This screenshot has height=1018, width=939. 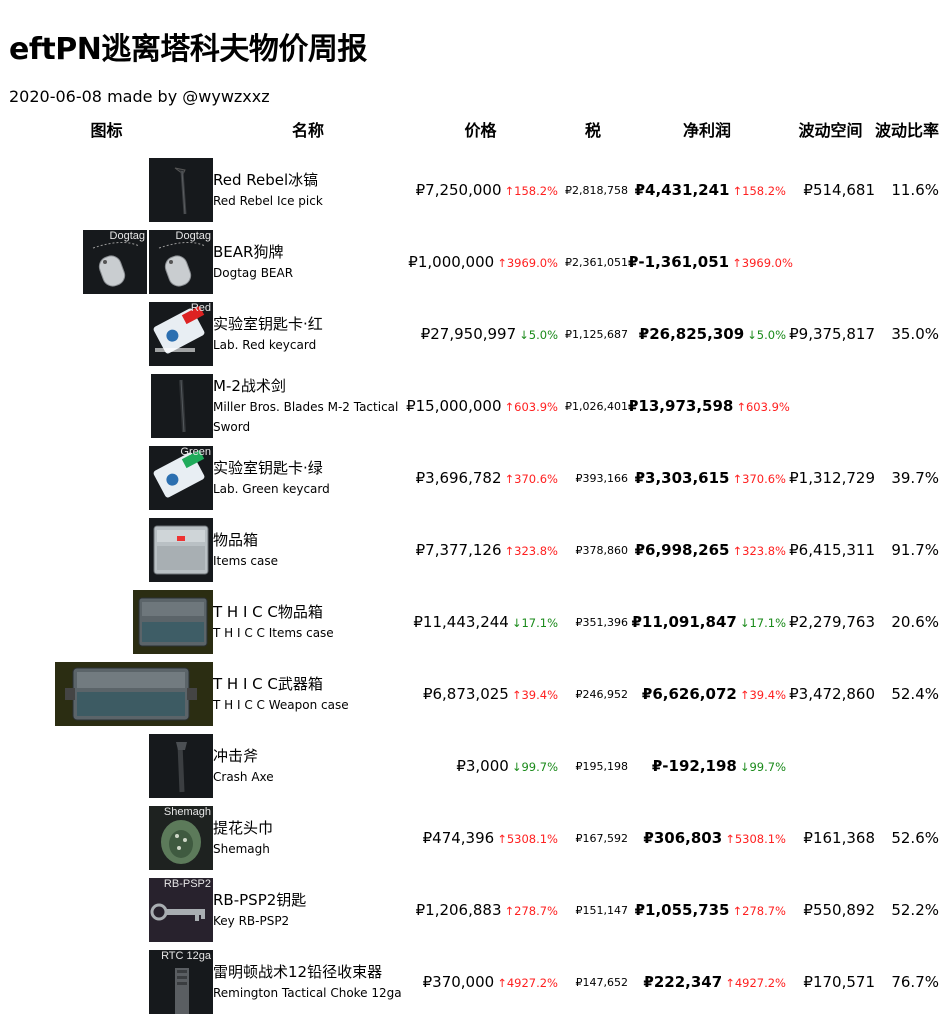 What do you see at coordinates (273, 633) in the screenshot?
I see `item-name-en: T H I C C Items case` at bounding box center [273, 633].